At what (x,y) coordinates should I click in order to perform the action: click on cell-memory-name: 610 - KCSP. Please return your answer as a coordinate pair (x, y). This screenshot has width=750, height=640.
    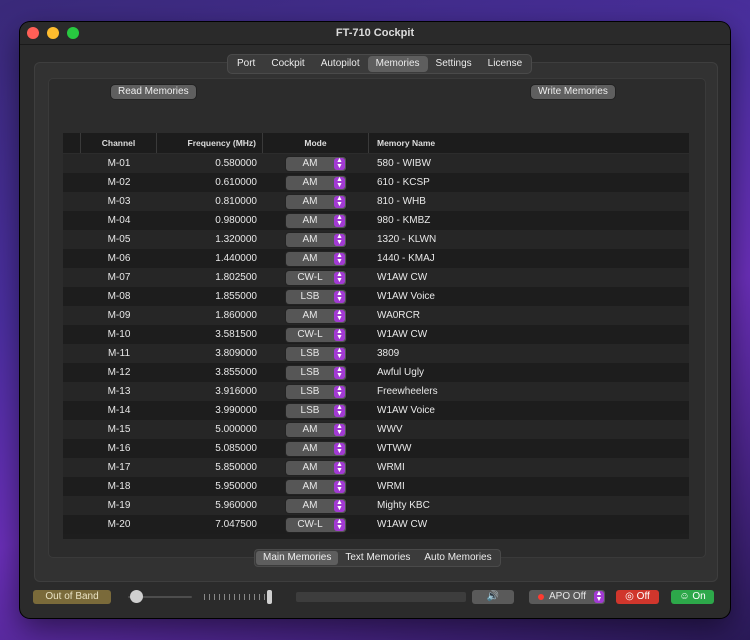
    Looking at the image, I should click on (529, 182).